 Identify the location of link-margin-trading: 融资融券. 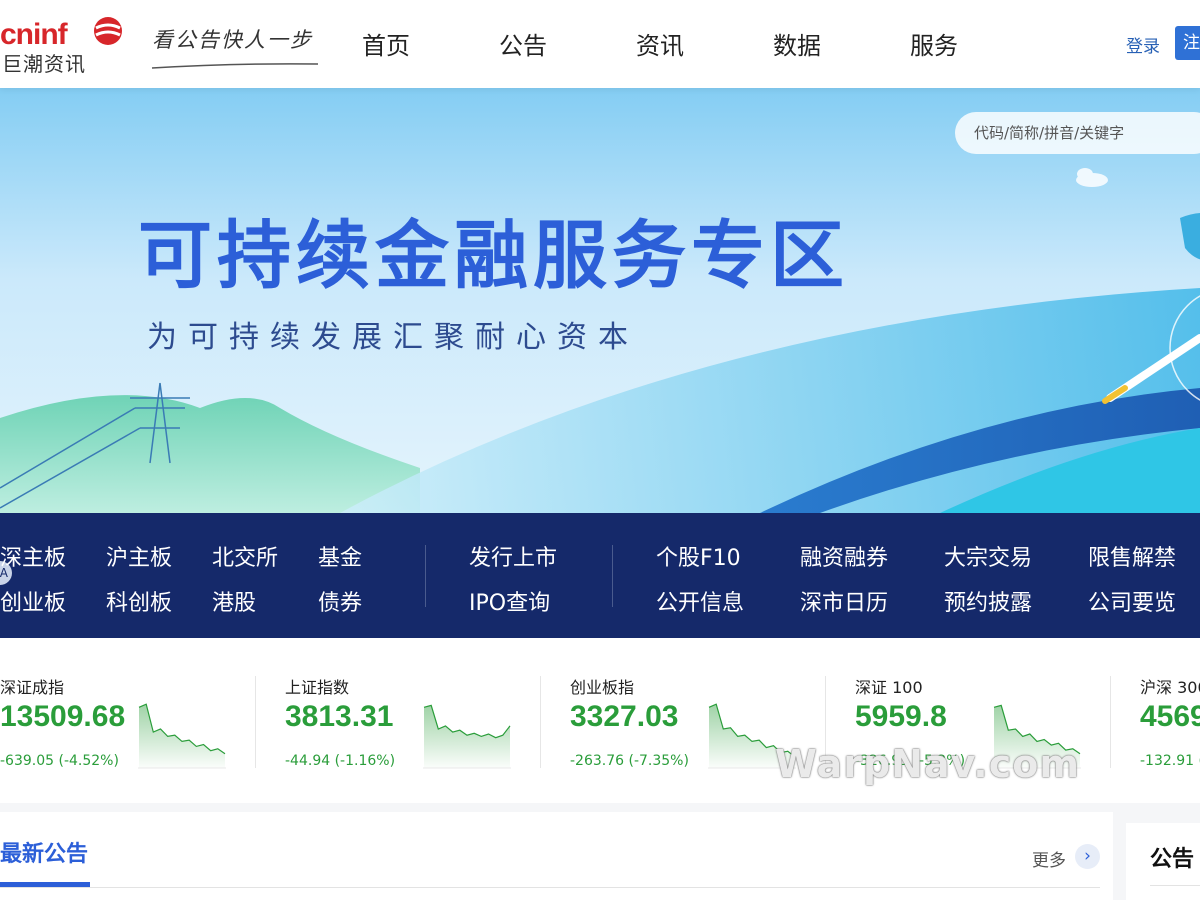
(844, 556).